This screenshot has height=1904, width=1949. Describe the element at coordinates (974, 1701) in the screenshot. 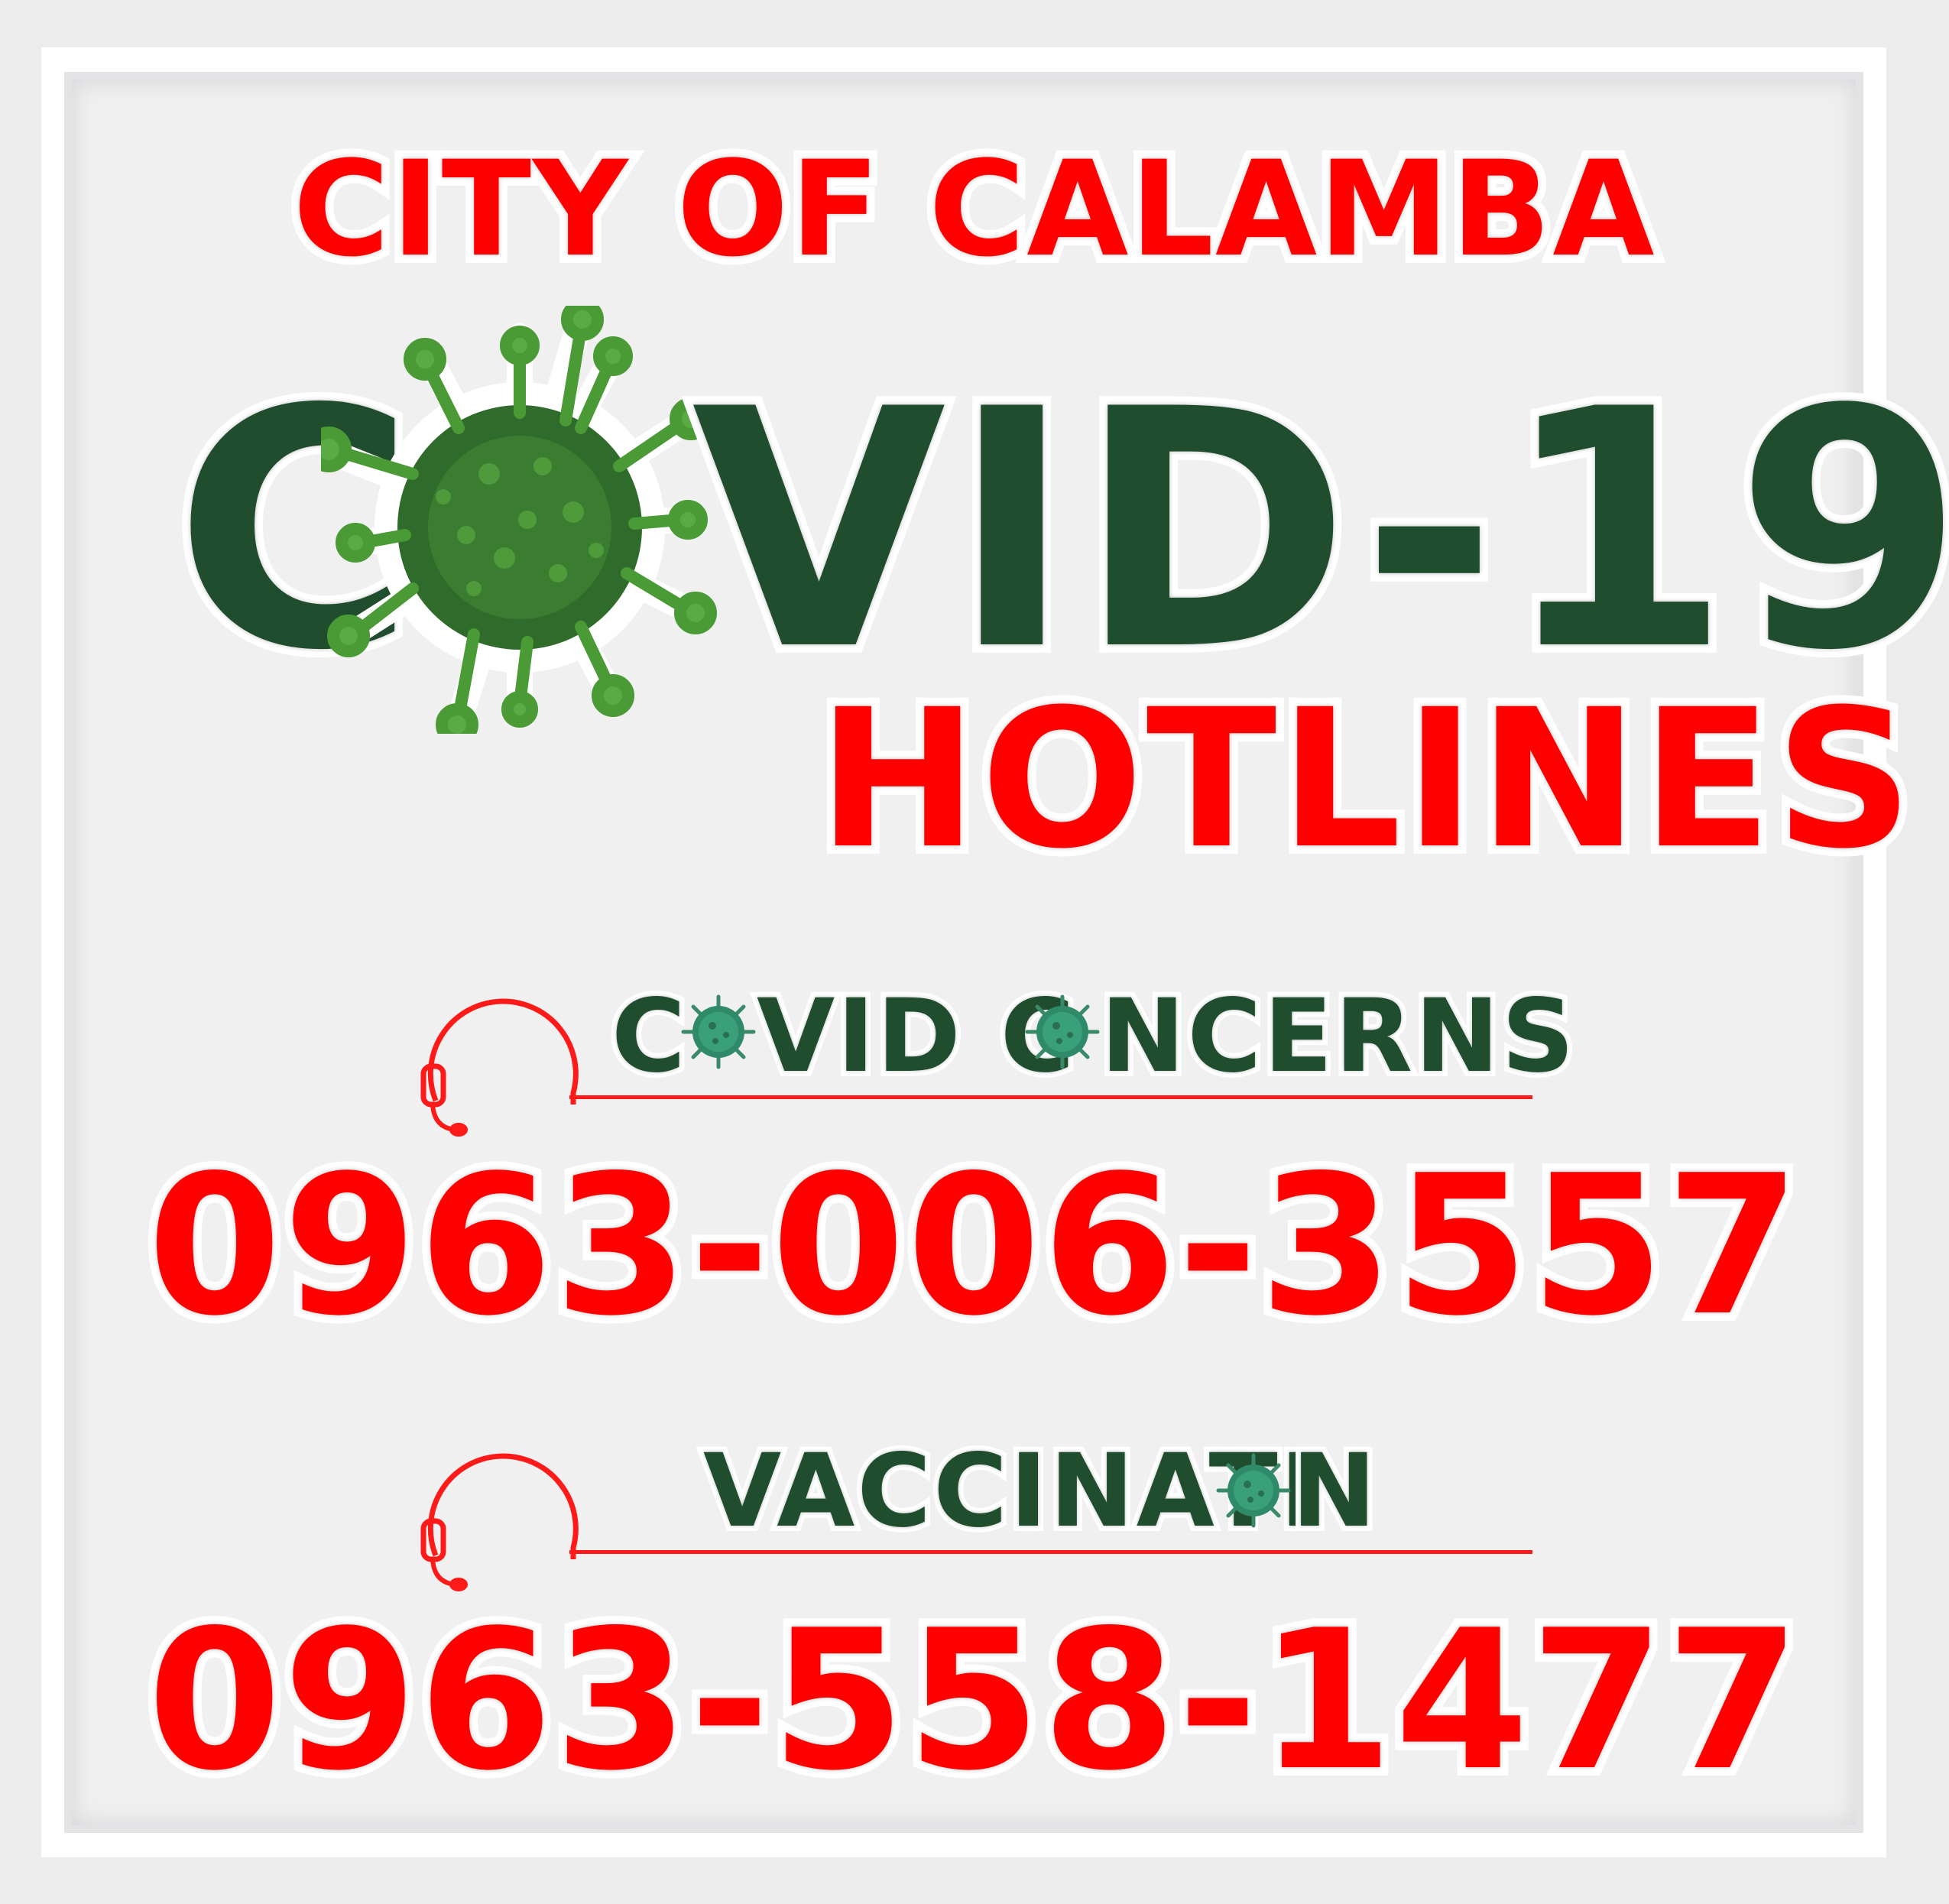

I see `phone-vaccination: 0963-558-1477` at that location.